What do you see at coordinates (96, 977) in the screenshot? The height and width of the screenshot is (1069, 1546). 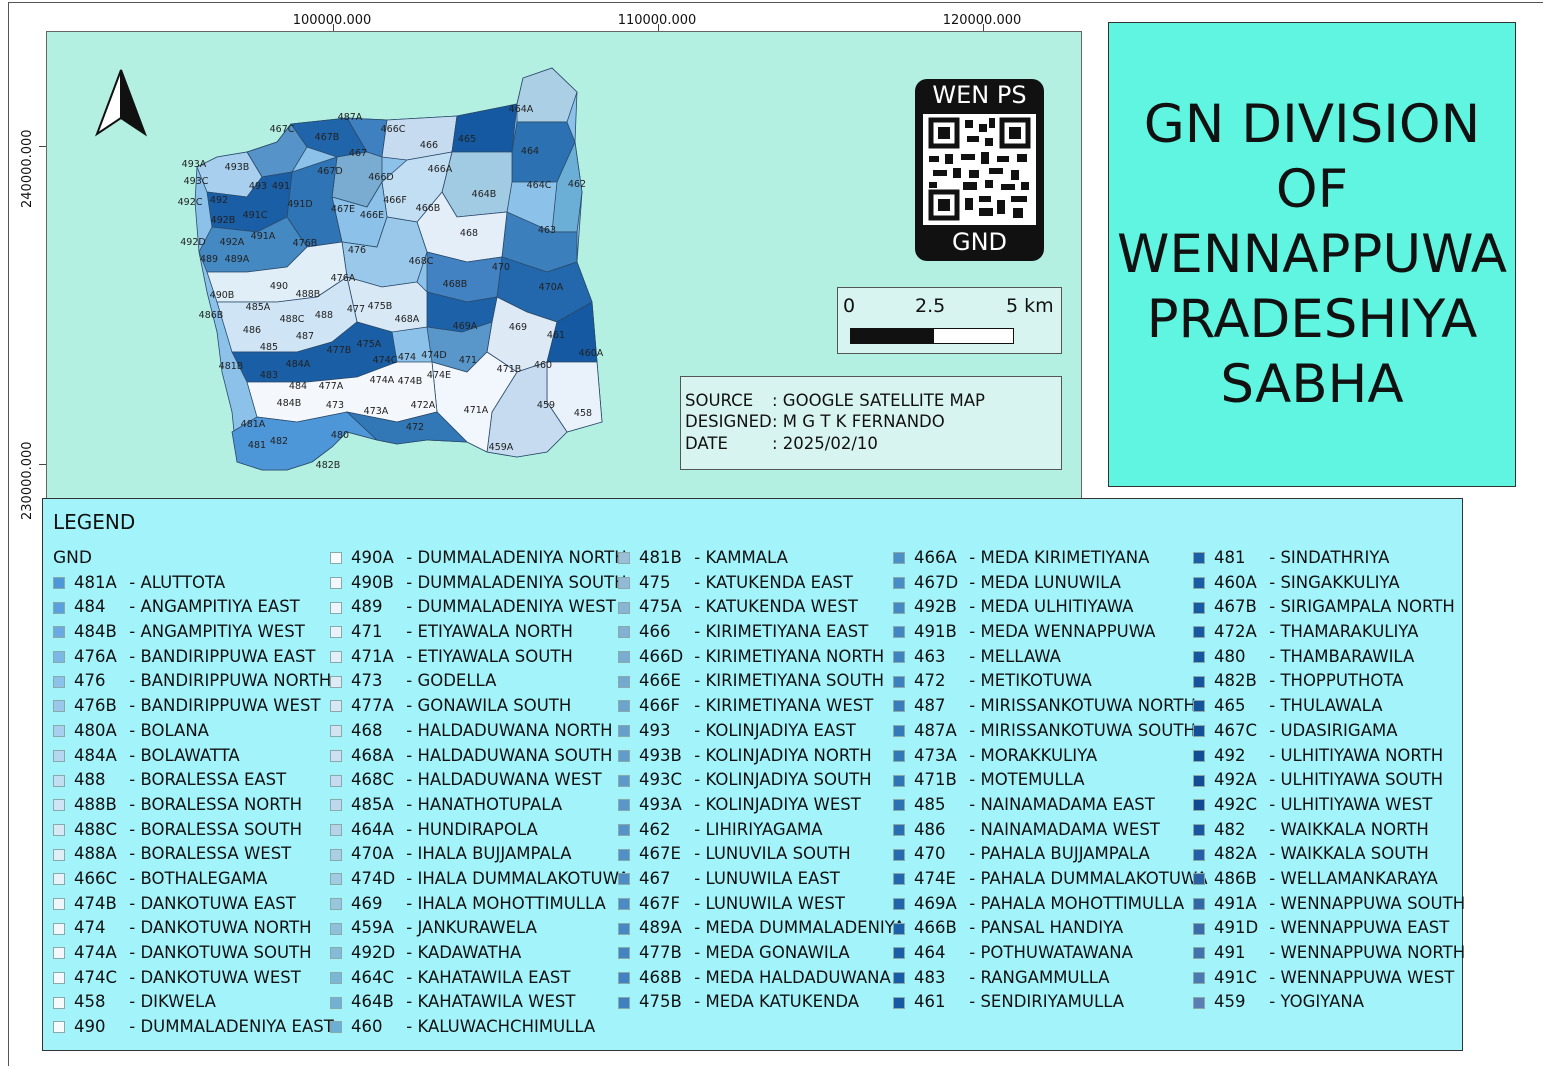 I see `legend-code: 474C` at bounding box center [96, 977].